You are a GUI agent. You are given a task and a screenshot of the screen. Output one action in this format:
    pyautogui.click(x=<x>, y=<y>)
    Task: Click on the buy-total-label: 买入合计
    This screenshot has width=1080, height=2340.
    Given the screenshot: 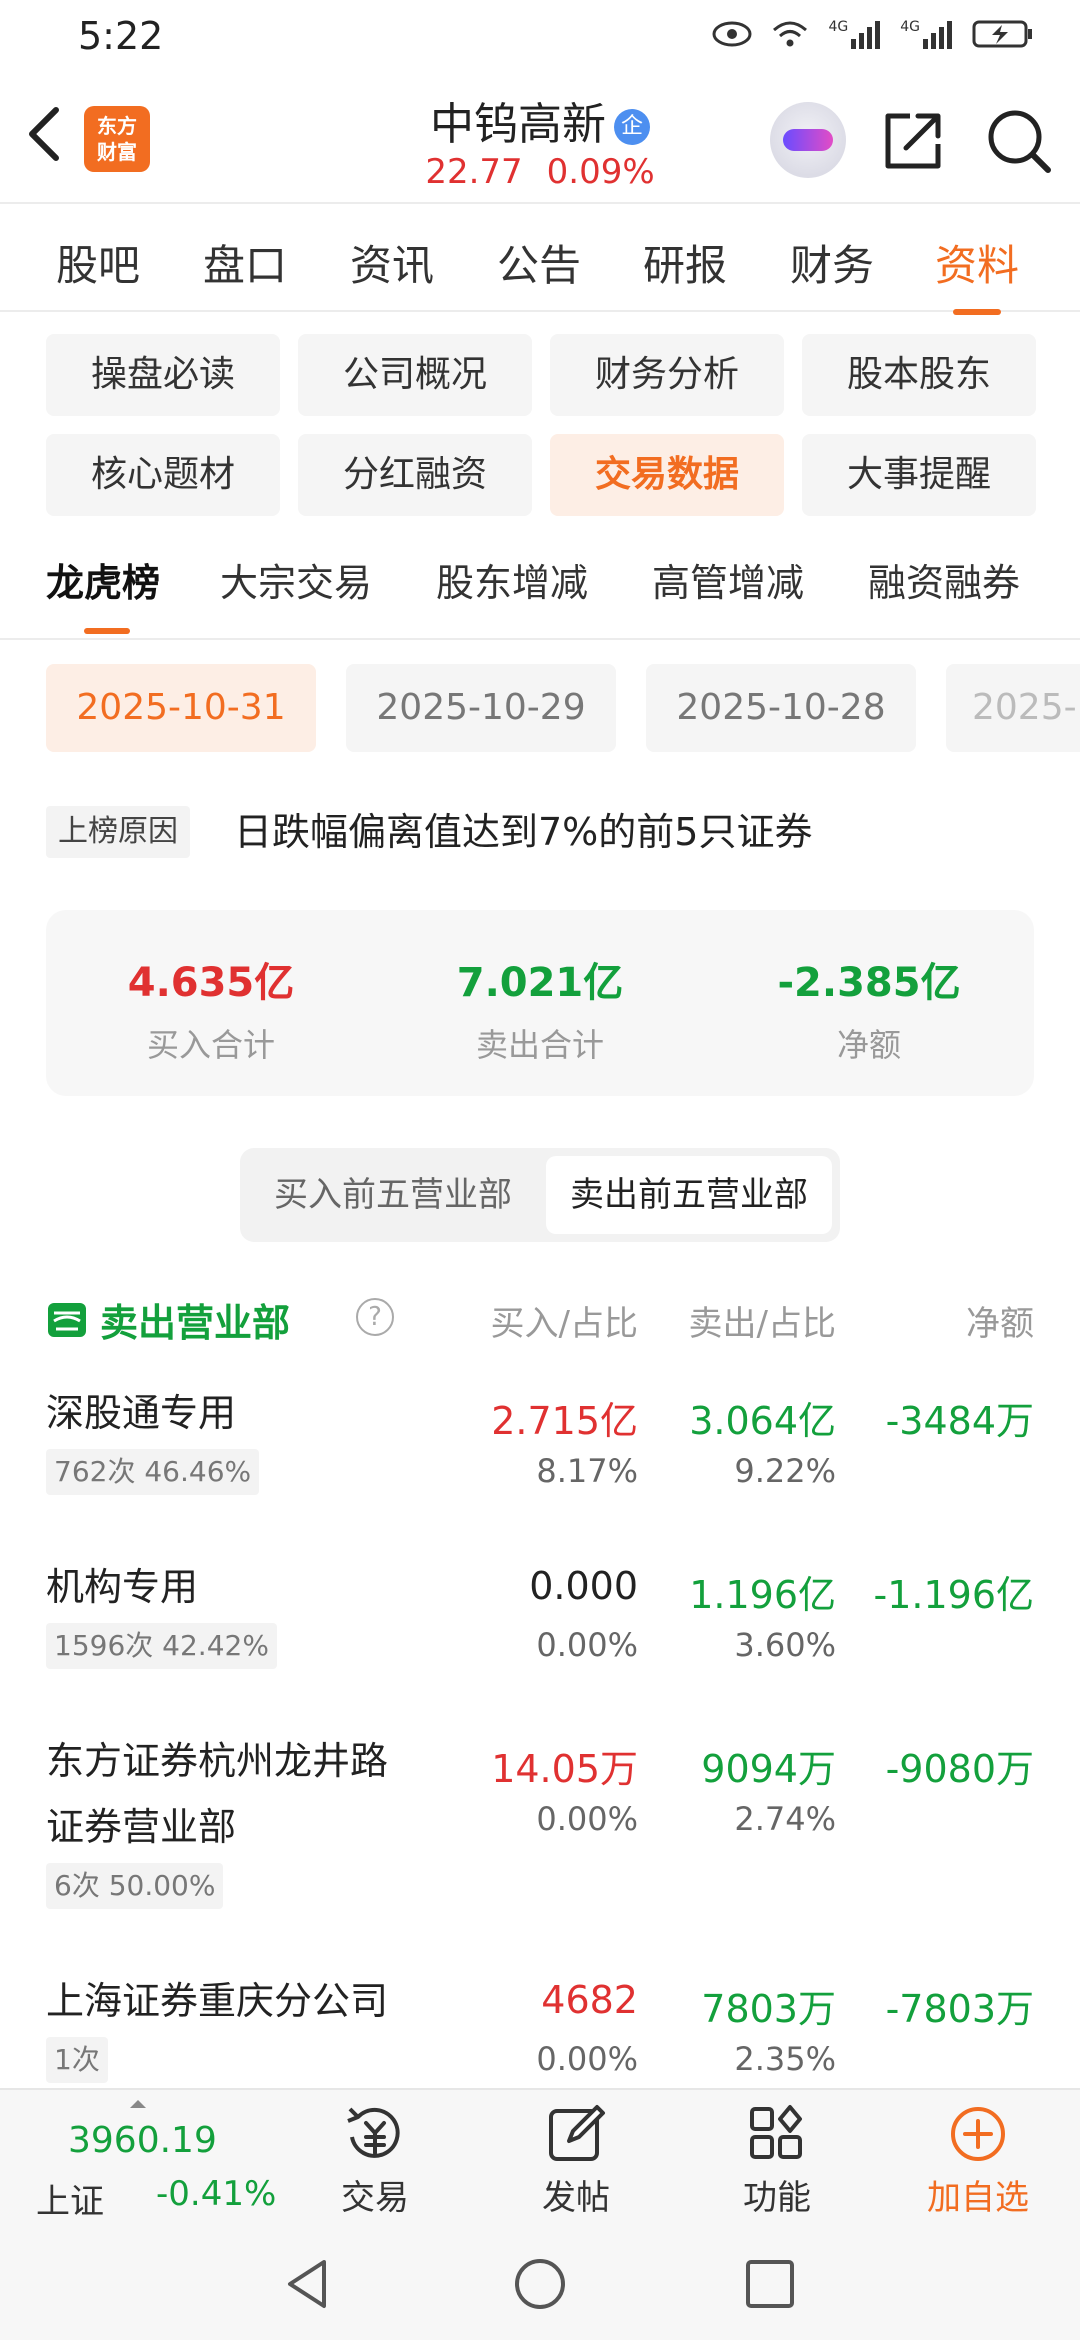 What is the action you would take?
    pyautogui.click(x=210, y=1045)
    